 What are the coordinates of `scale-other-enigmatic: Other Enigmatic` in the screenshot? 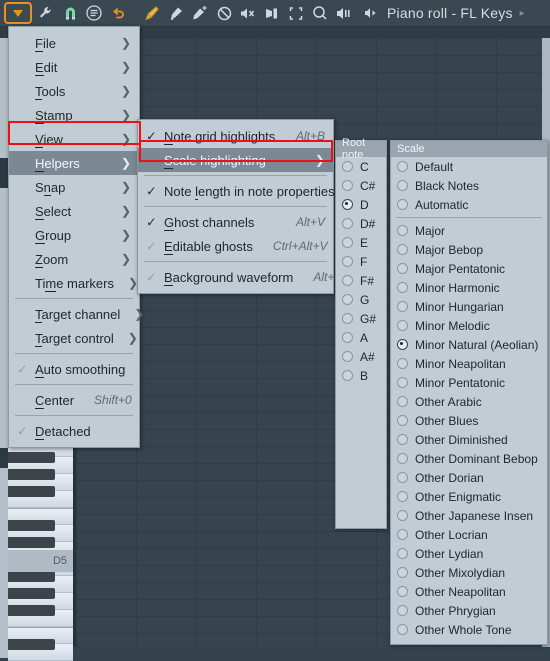 It's located at (469, 496).